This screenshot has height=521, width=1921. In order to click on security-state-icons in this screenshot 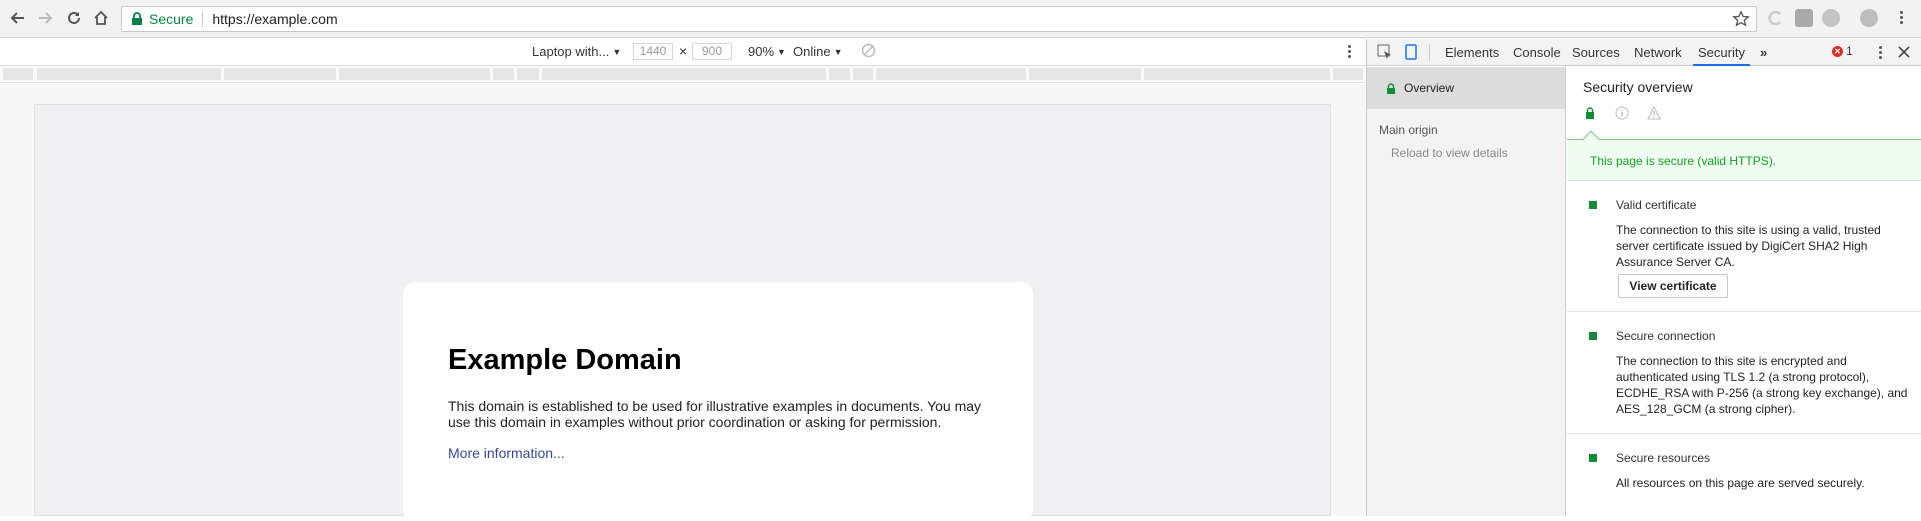, I will do `click(1622, 113)`.